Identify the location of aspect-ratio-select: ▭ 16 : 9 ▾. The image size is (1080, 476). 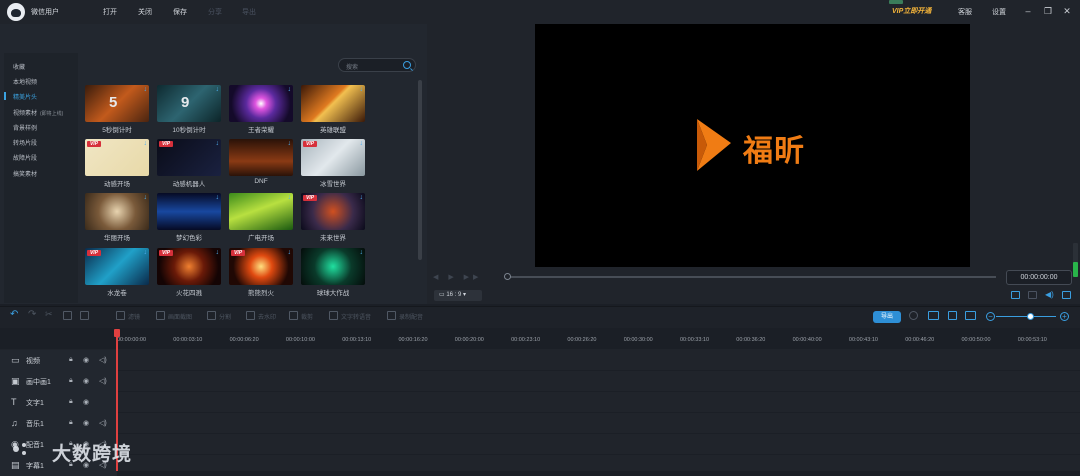
(458, 295).